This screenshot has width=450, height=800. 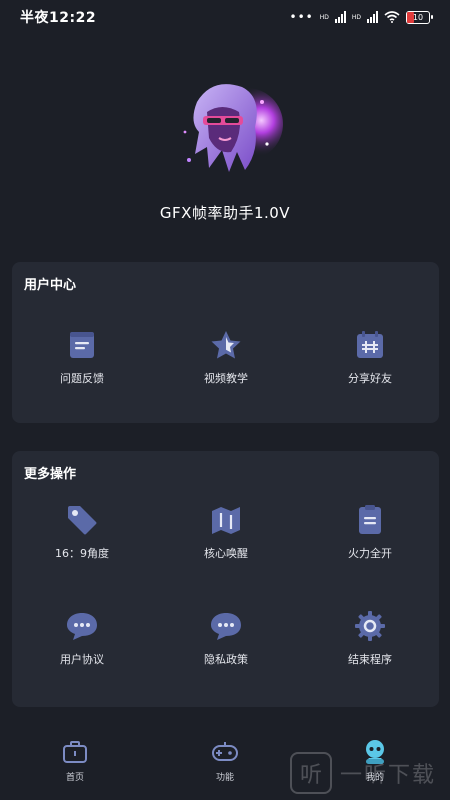 I want to click on nav-features: 功能, so click(x=225, y=760).